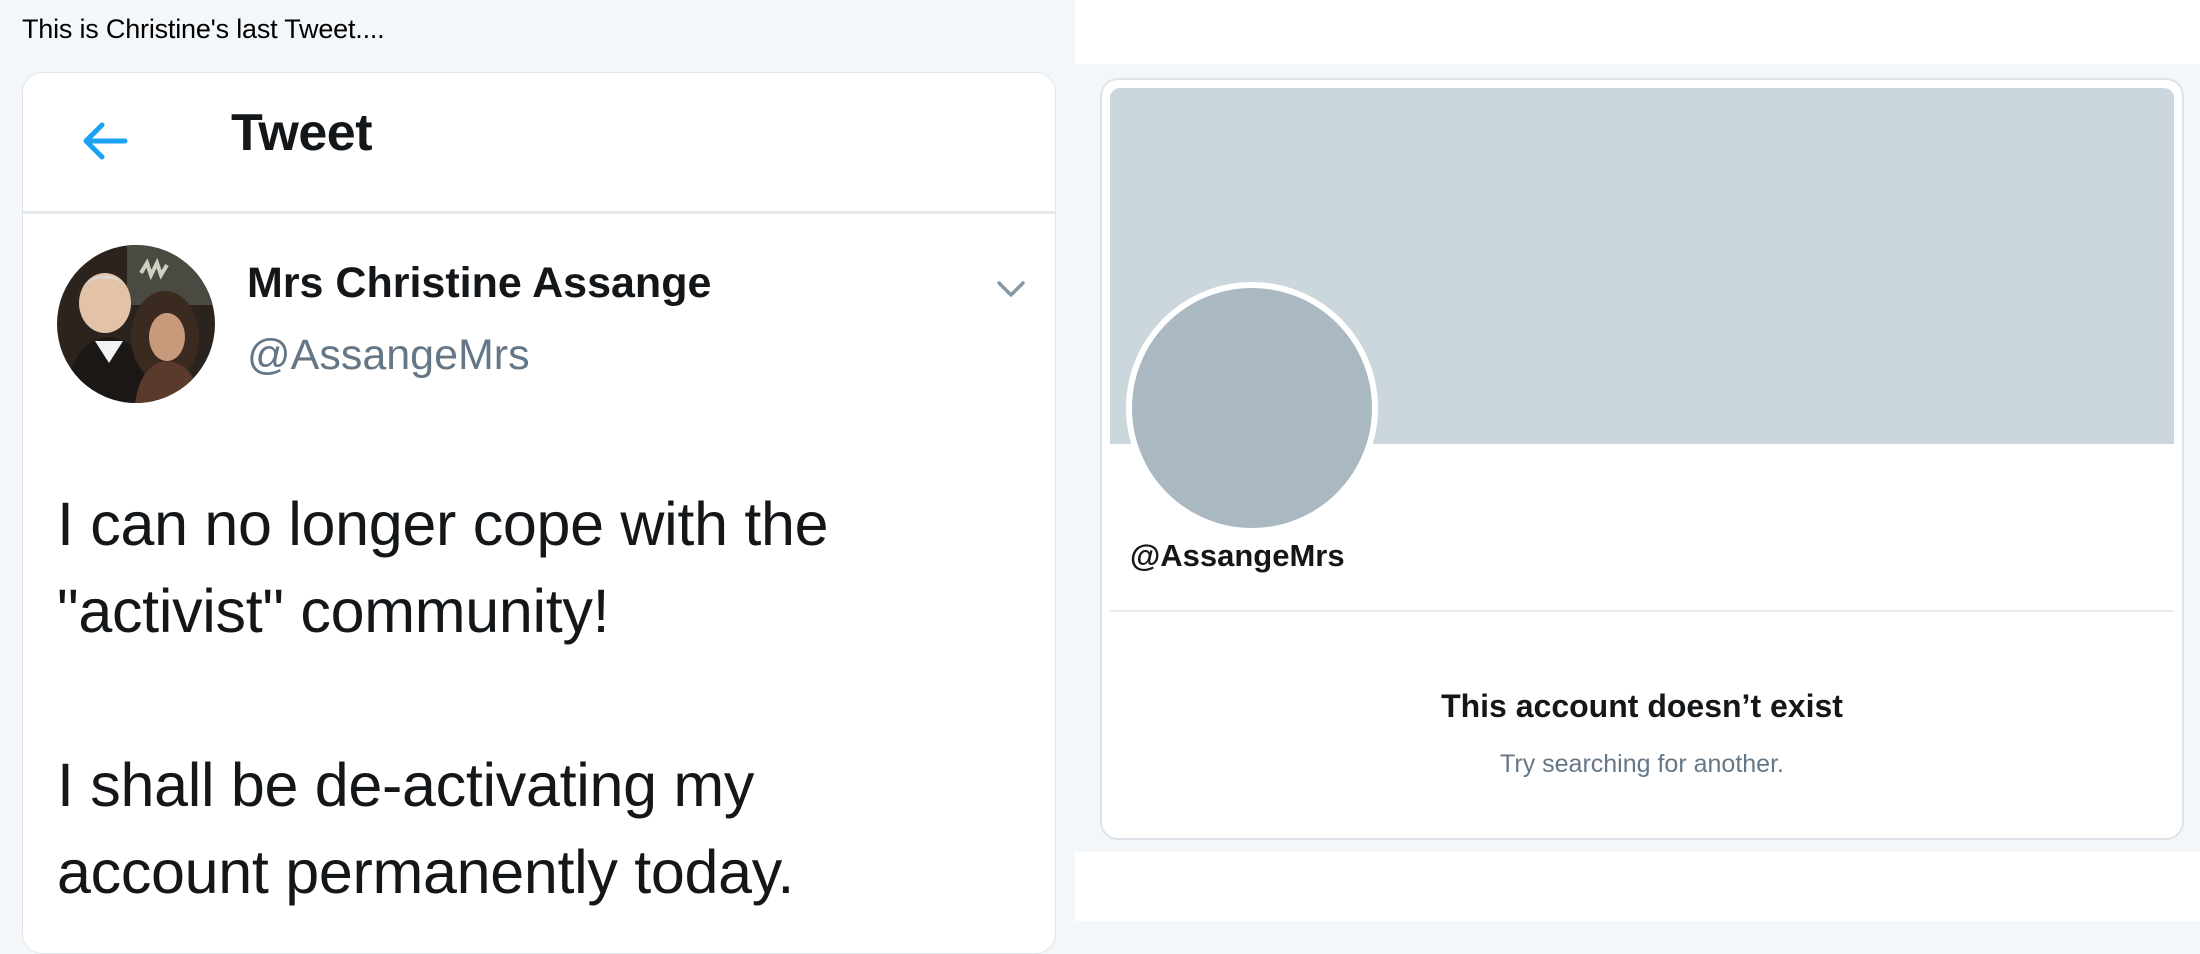  What do you see at coordinates (1642, 611) in the screenshot?
I see `divider` at bounding box center [1642, 611].